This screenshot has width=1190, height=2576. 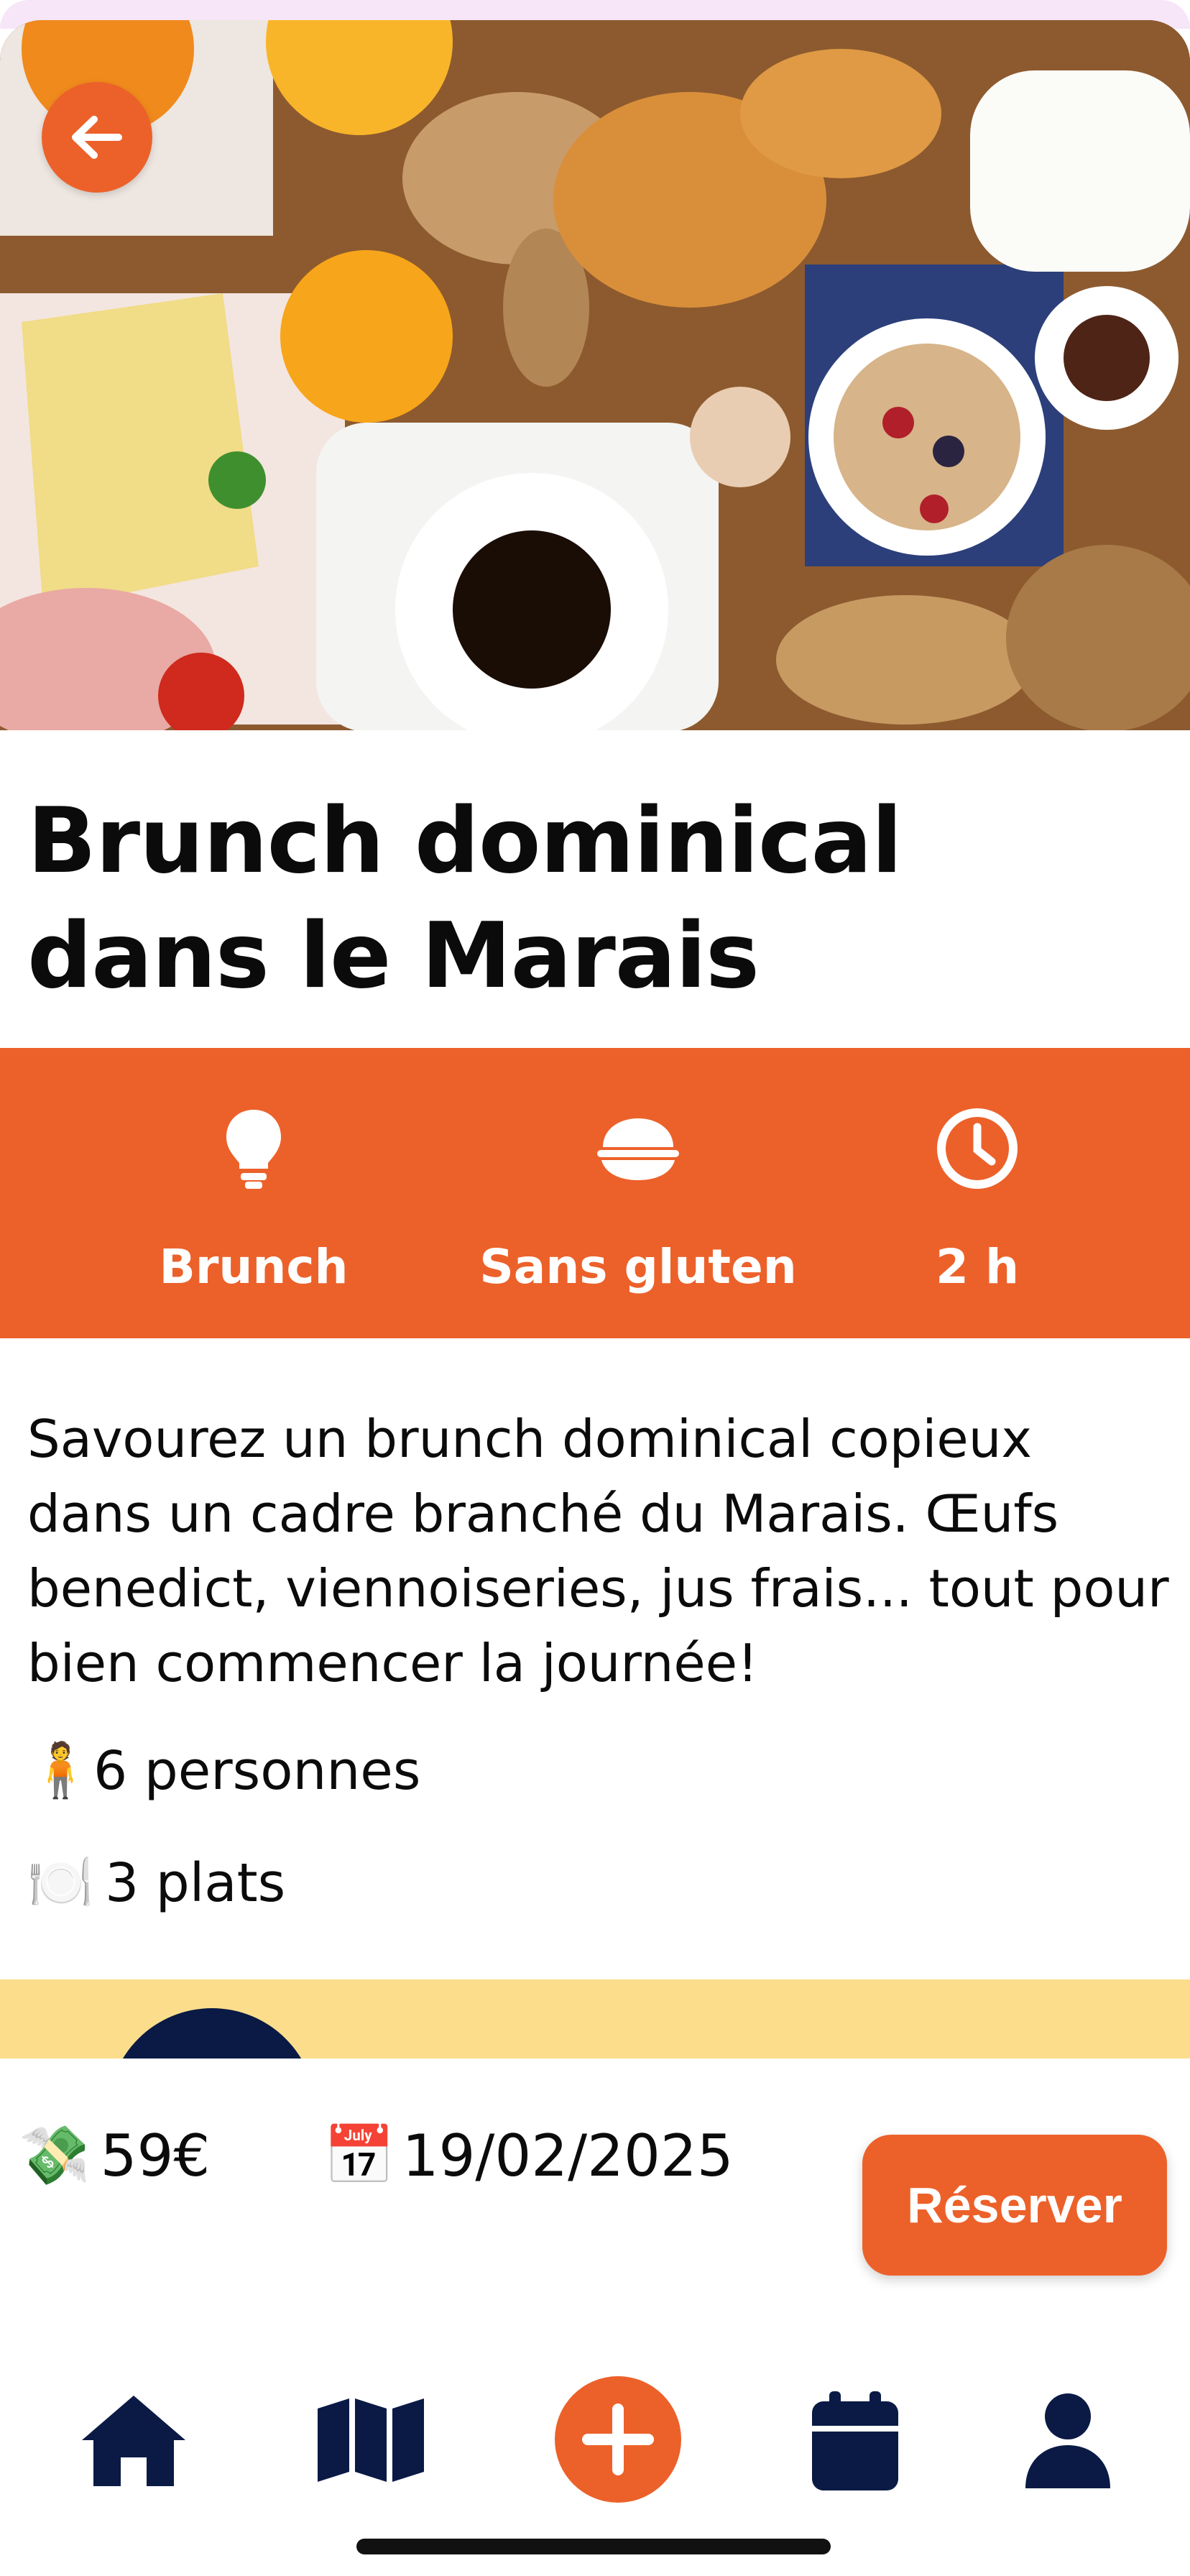 I want to click on person-icon: 🧍, so click(x=60, y=1770).